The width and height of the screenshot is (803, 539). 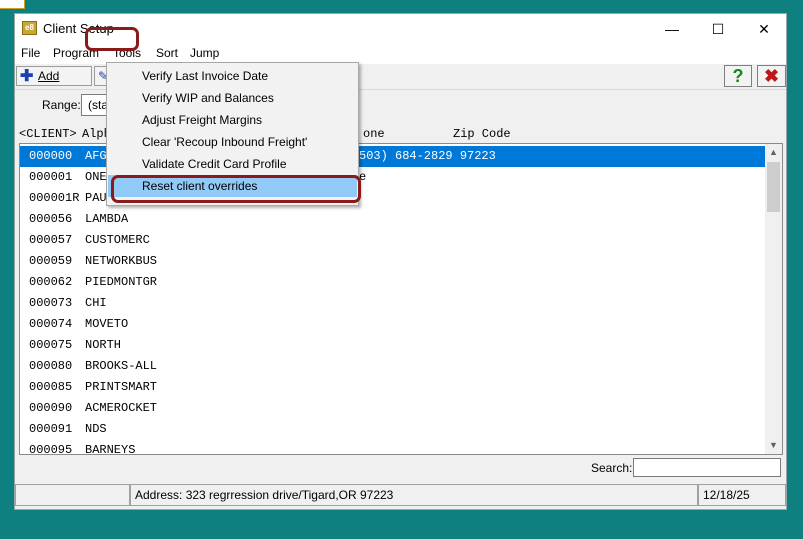 What do you see at coordinates (392, 282) in the screenshot?
I see `table-row: 000062 PIEDMONTGR` at bounding box center [392, 282].